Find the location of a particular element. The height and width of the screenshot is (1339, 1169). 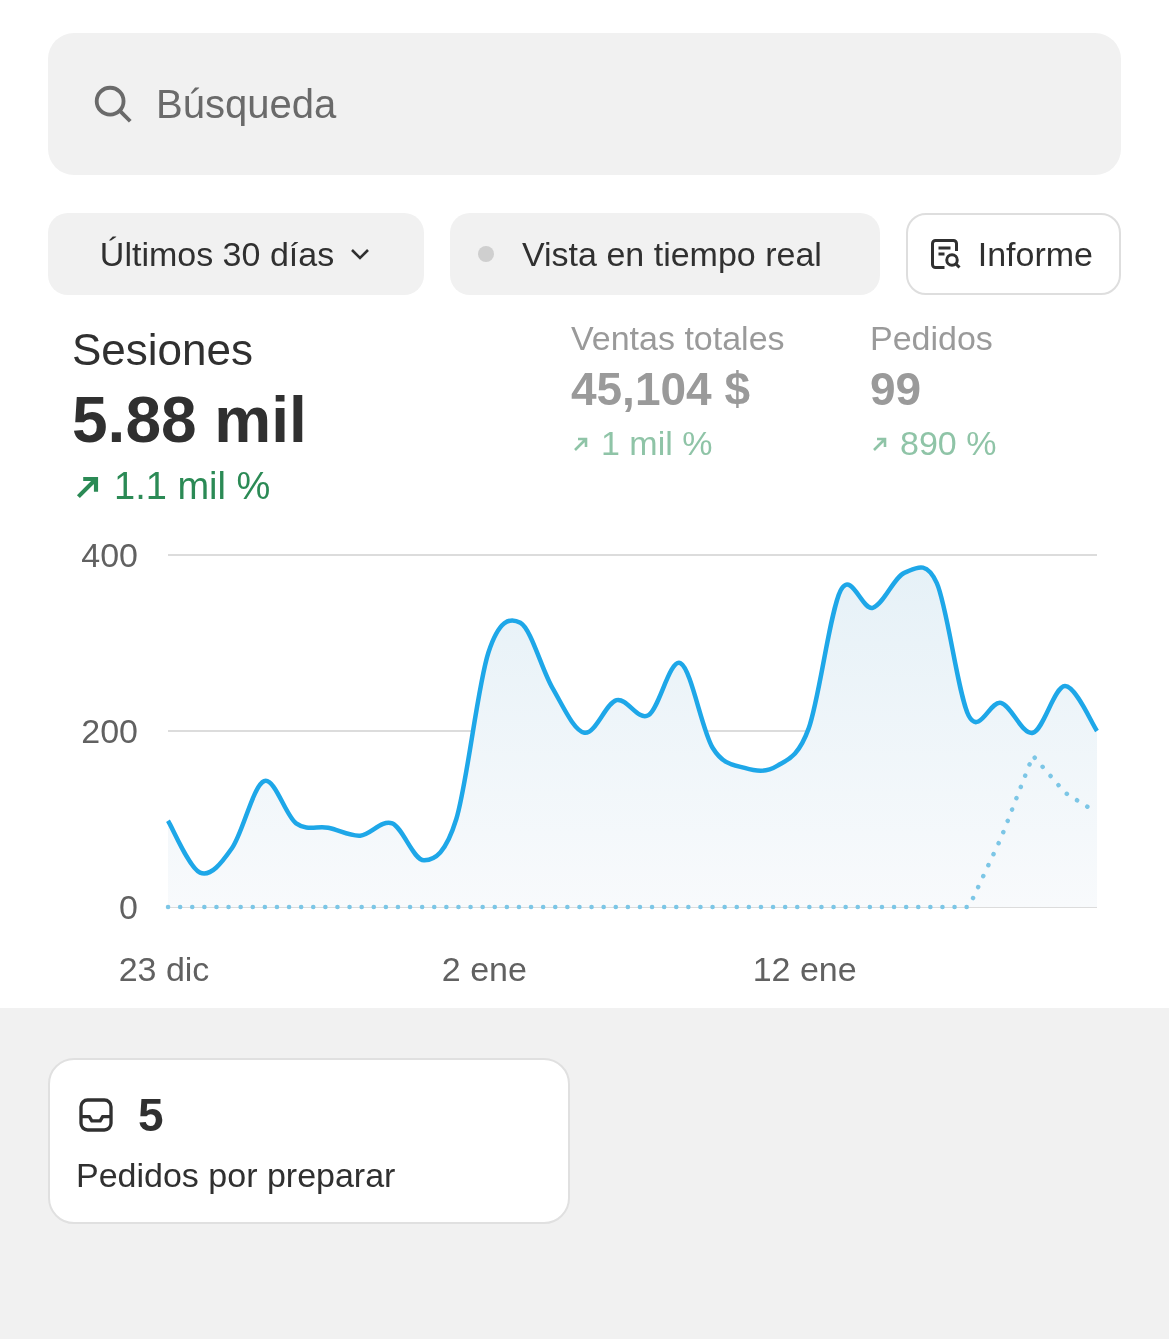

metric-value: 5.88 mil is located at coordinates (190, 420).